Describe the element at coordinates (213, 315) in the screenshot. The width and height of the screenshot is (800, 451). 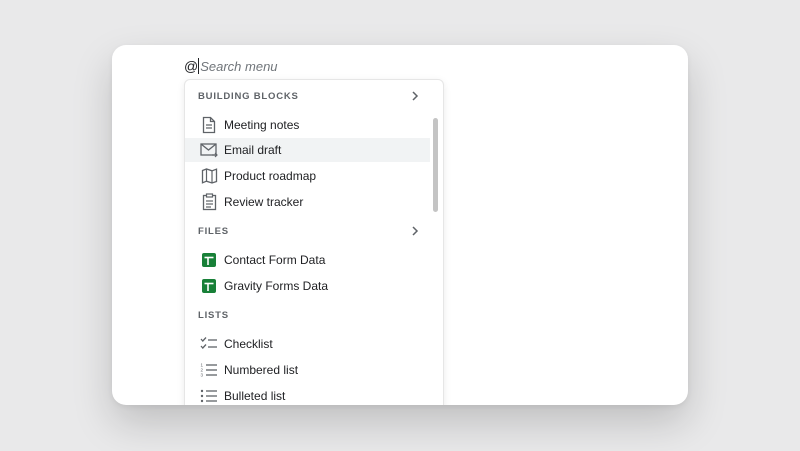
I see `section-title: LISTS` at that location.